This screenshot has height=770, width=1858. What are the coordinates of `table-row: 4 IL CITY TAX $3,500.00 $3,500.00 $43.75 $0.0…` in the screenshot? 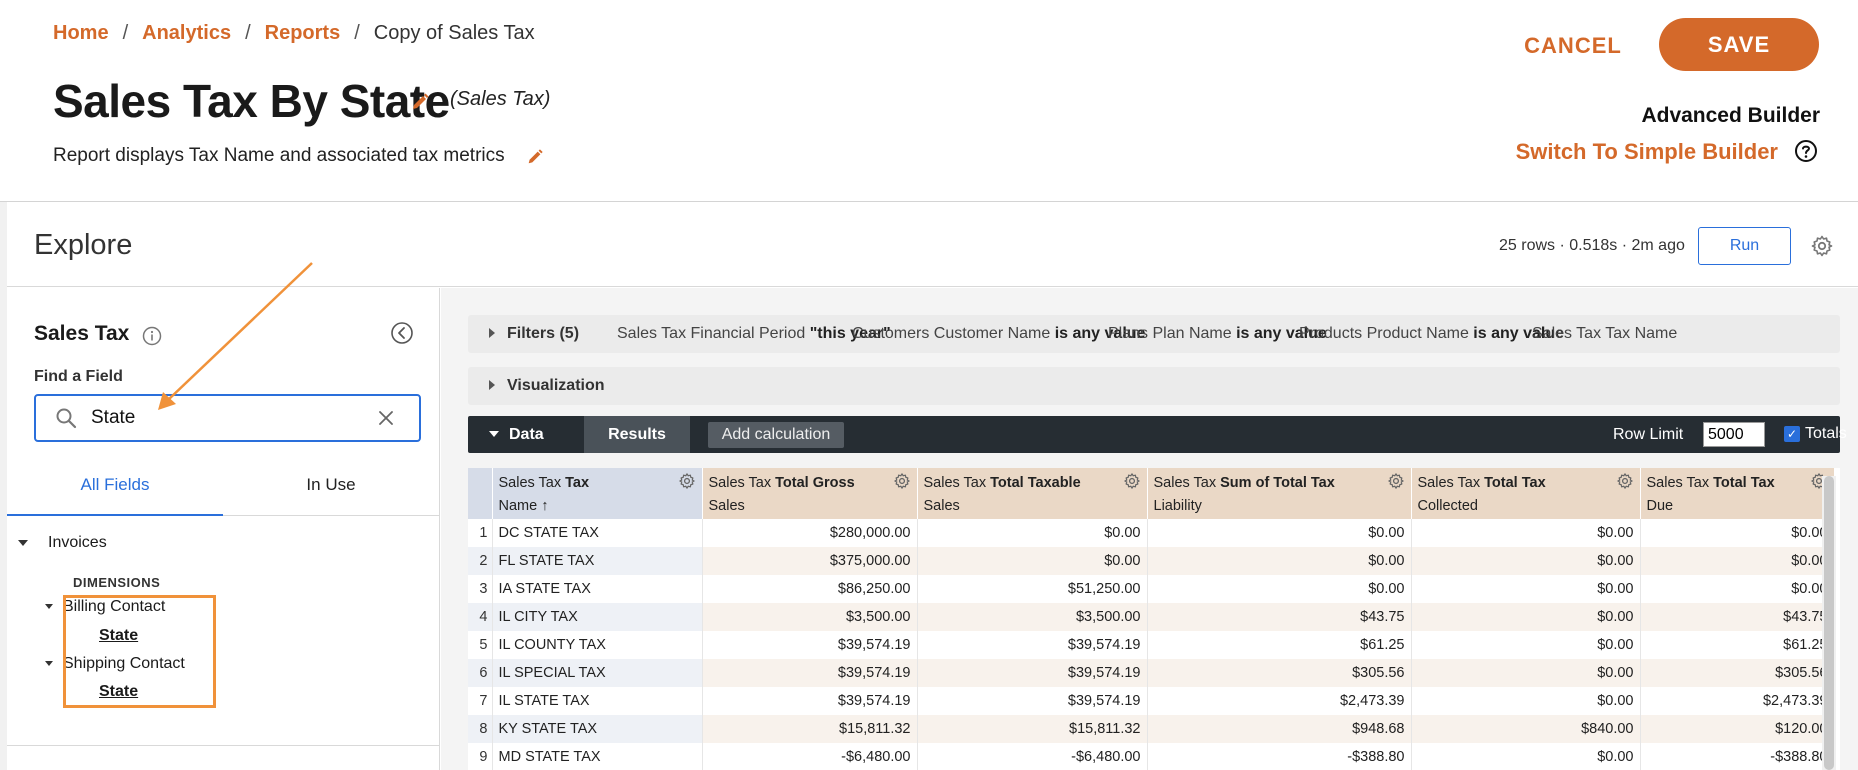 It's located at (1151, 617).